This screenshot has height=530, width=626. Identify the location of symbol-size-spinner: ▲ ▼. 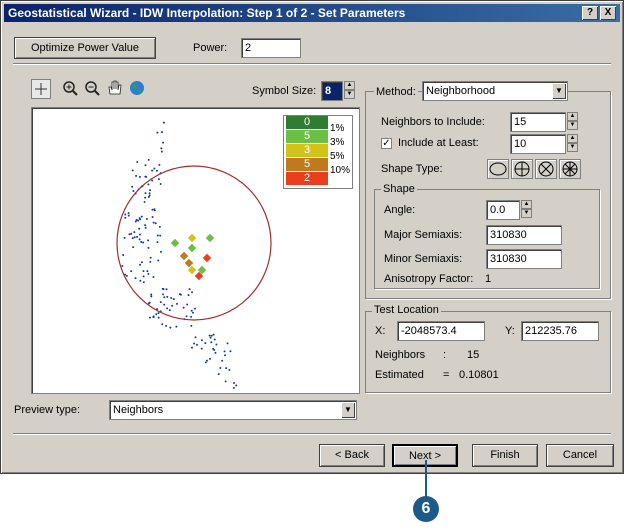
(349, 91).